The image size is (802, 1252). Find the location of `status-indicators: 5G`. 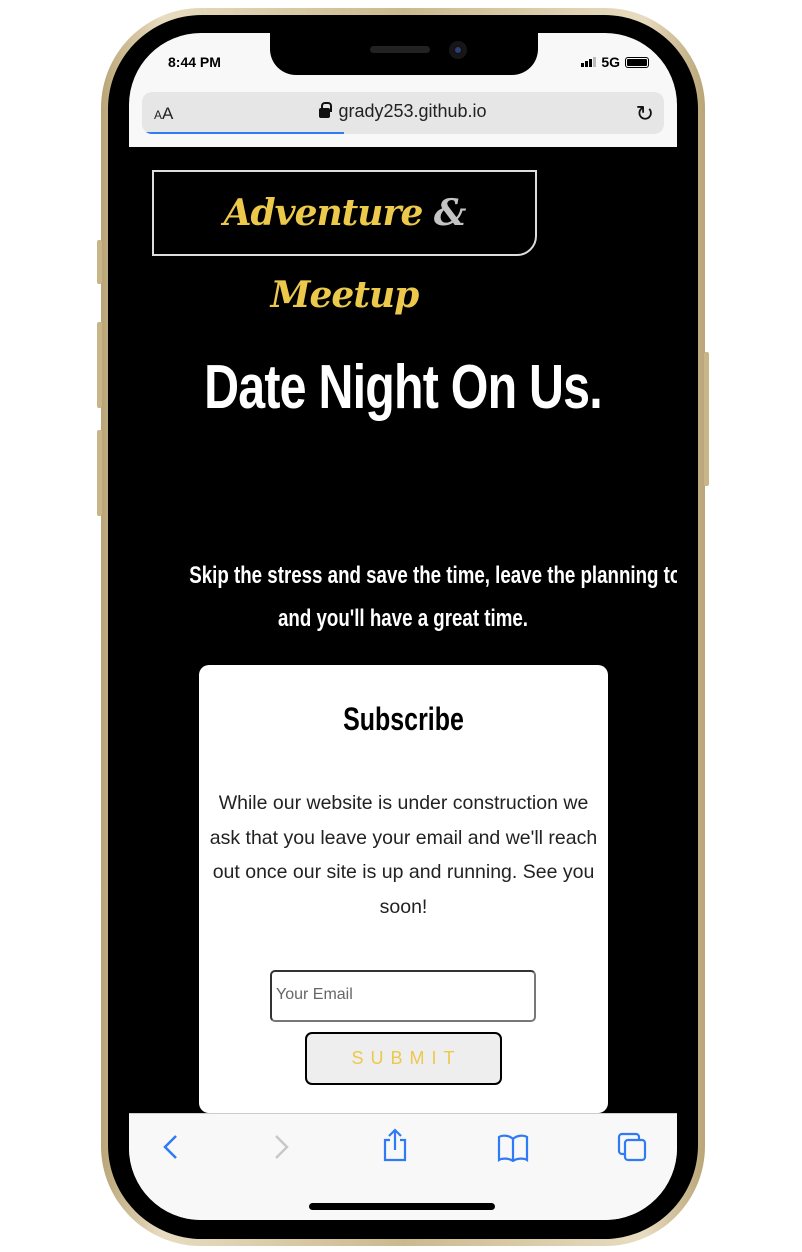

status-indicators: 5G is located at coordinates (615, 62).